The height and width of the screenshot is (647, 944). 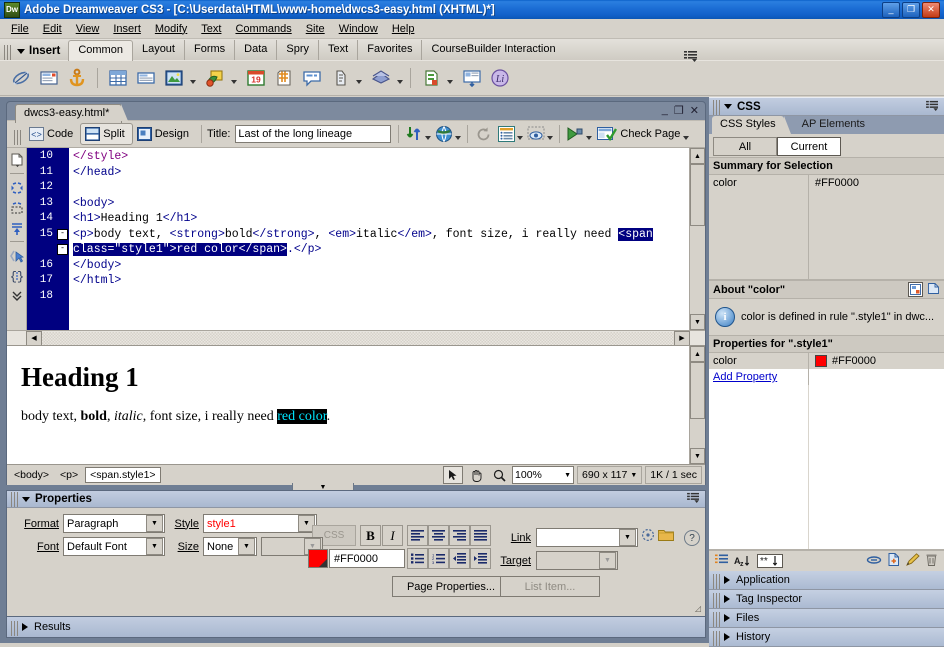 I want to click on close-button: ✕, so click(x=931, y=9).